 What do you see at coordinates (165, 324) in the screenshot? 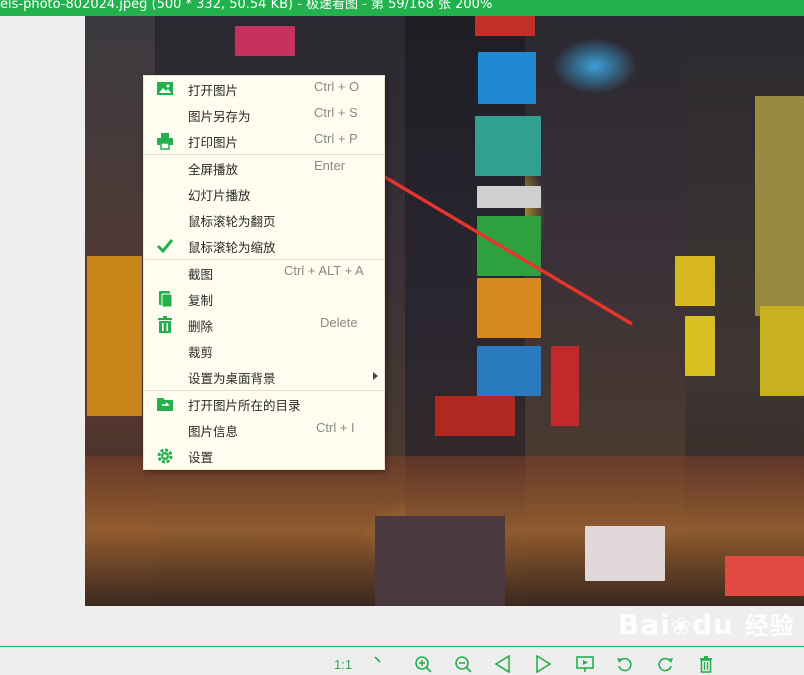
I see `trash-icon` at bounding box center [165, 324].